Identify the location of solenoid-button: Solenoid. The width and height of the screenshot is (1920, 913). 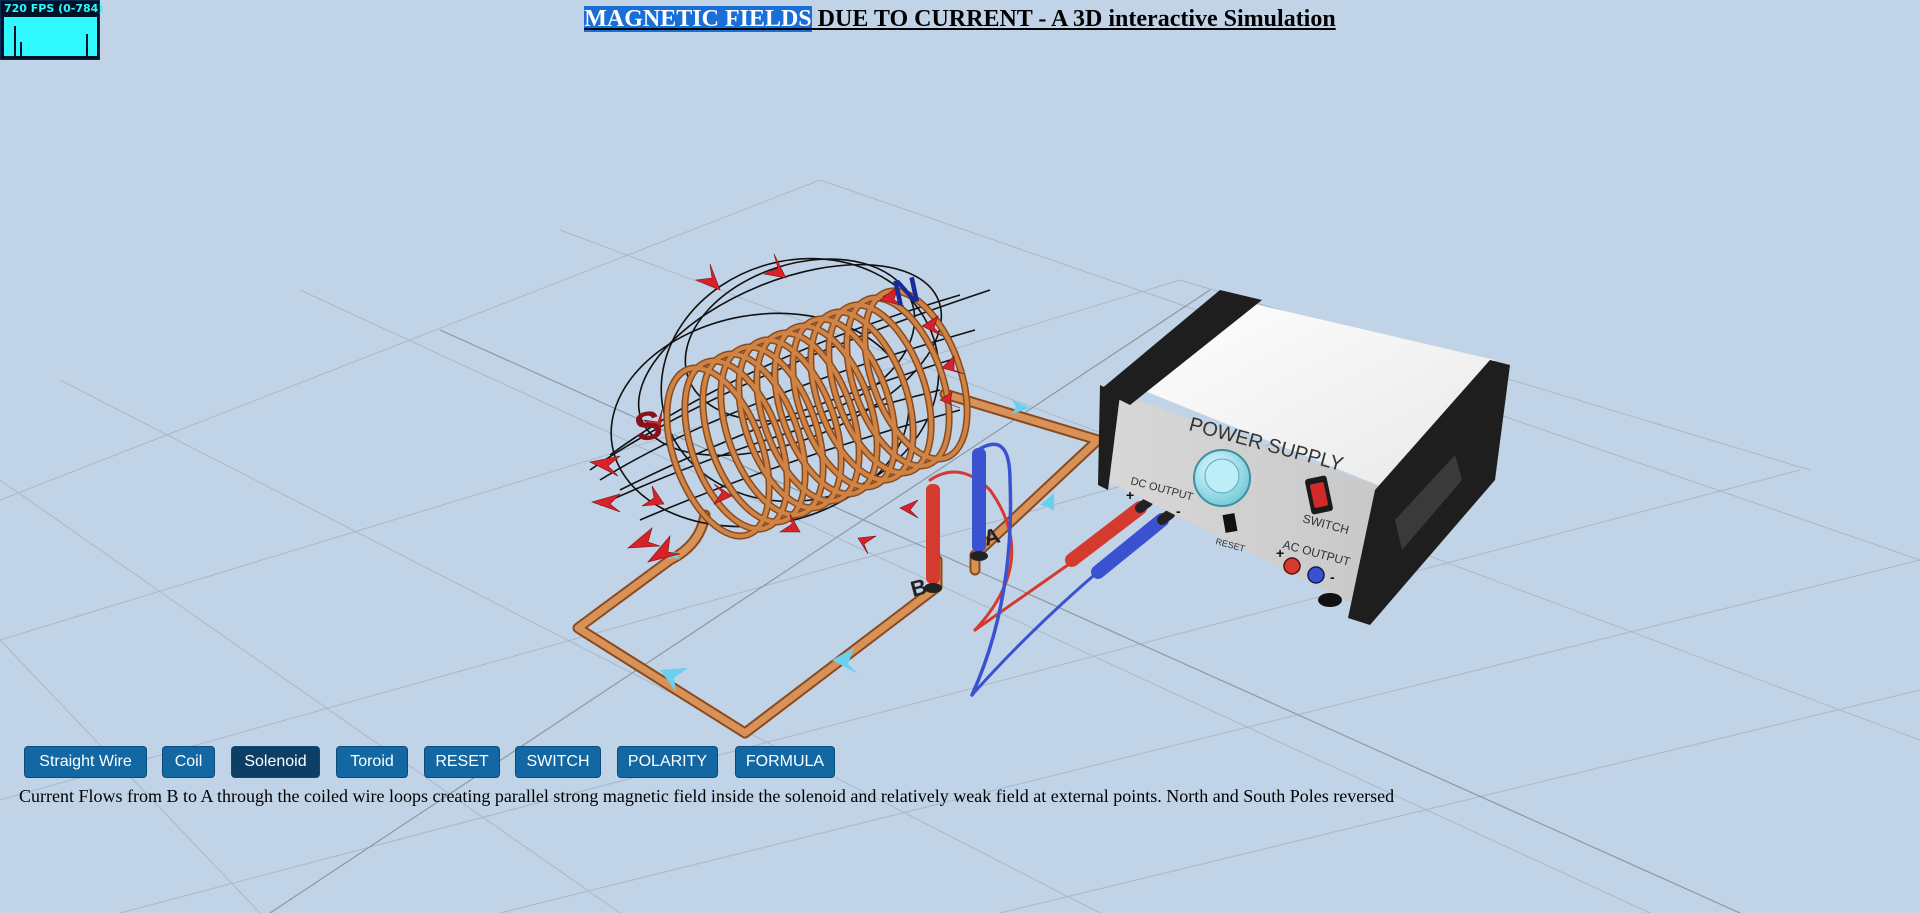
(275, 762).